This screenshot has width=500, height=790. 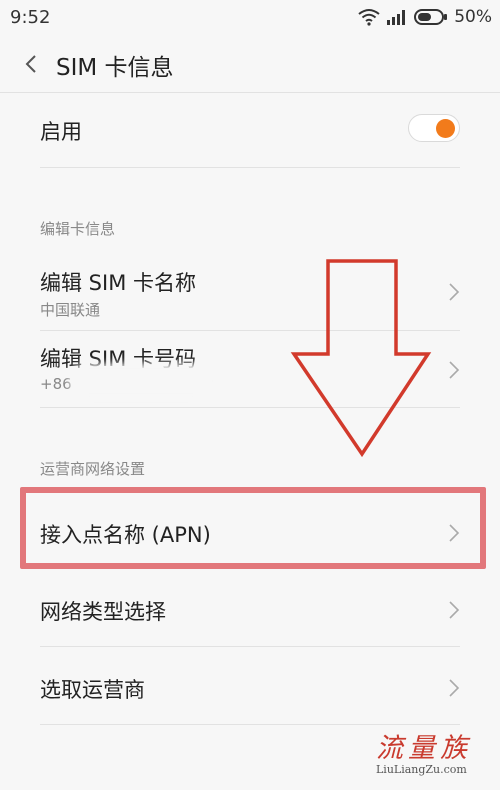 What do you see at coordinates (431, 17) in the screenshot?
I see `battery-icon` at bounding box center [431, 17].